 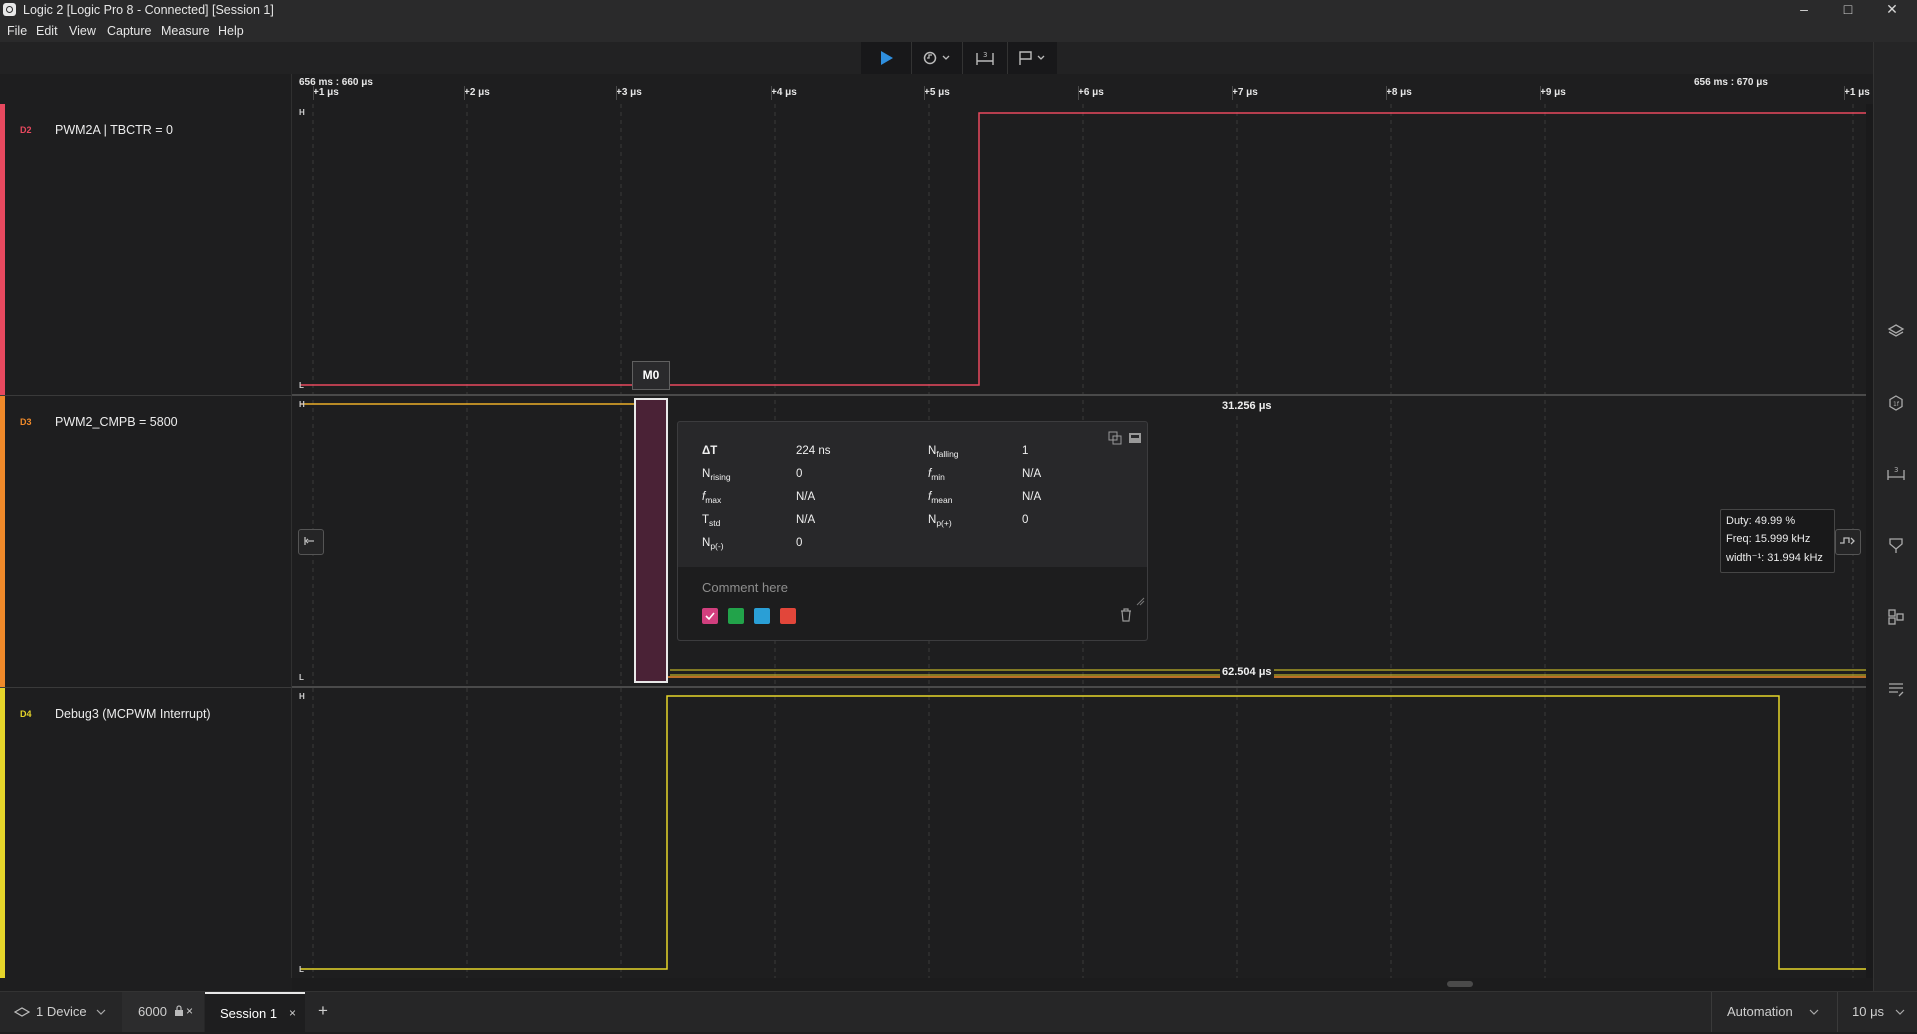 What do you see at coordinates (713, 544) in the screenshot?
I see `stat-label: Np(-)` at bounding box center [713, 544].